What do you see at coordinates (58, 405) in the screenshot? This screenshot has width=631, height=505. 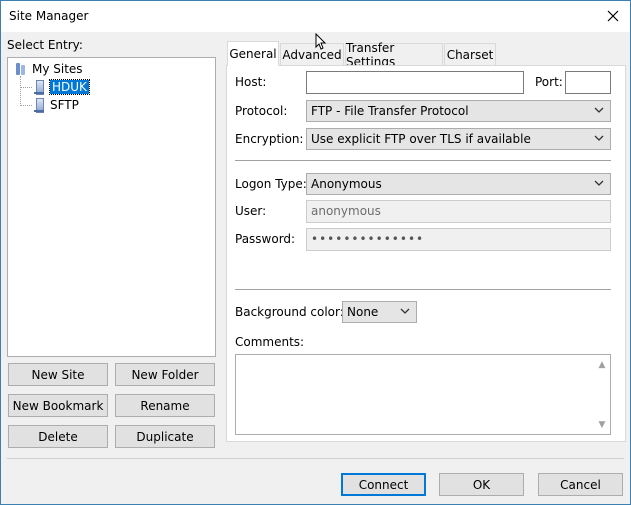 I see `new-bookmark-button: New Bookmark` at bounding box center [58, 405].